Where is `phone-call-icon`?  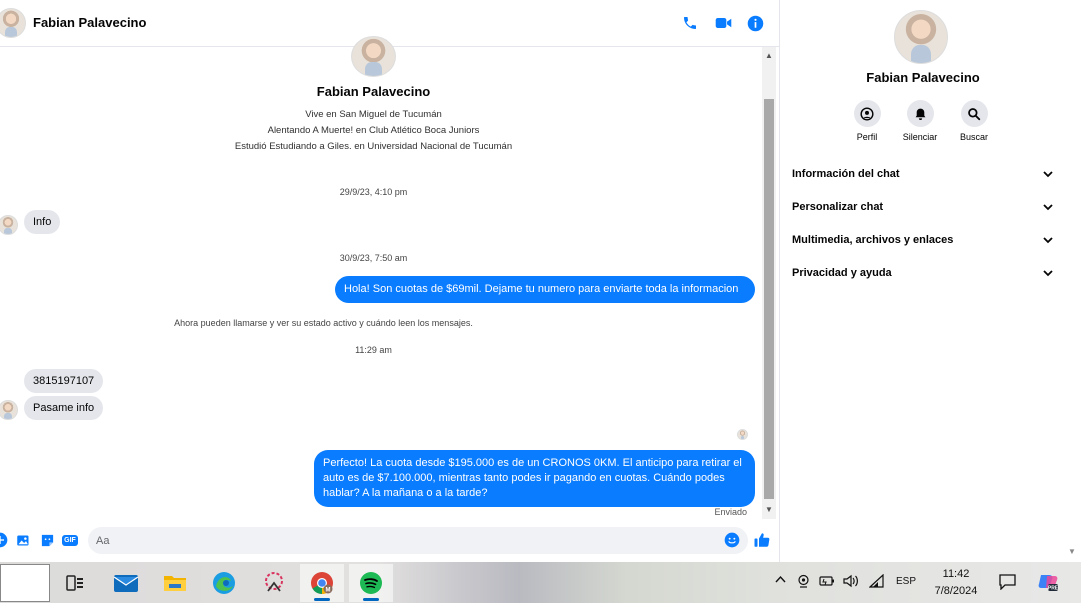
phone-call-icon is located at coordinates (690, 23).